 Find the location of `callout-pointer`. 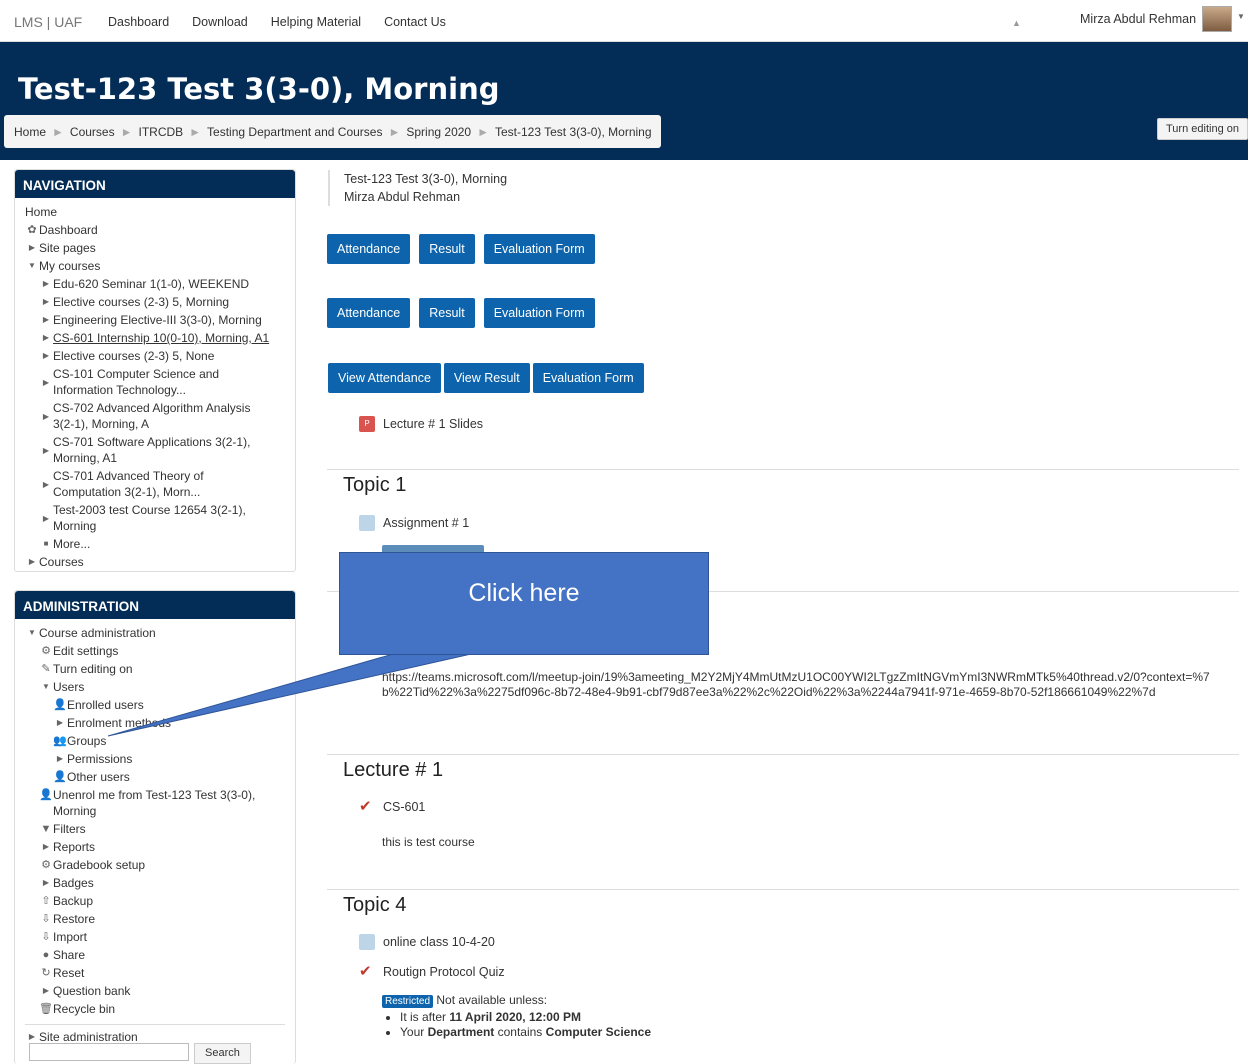

callout-pointer is located at coordinates (294, 694).